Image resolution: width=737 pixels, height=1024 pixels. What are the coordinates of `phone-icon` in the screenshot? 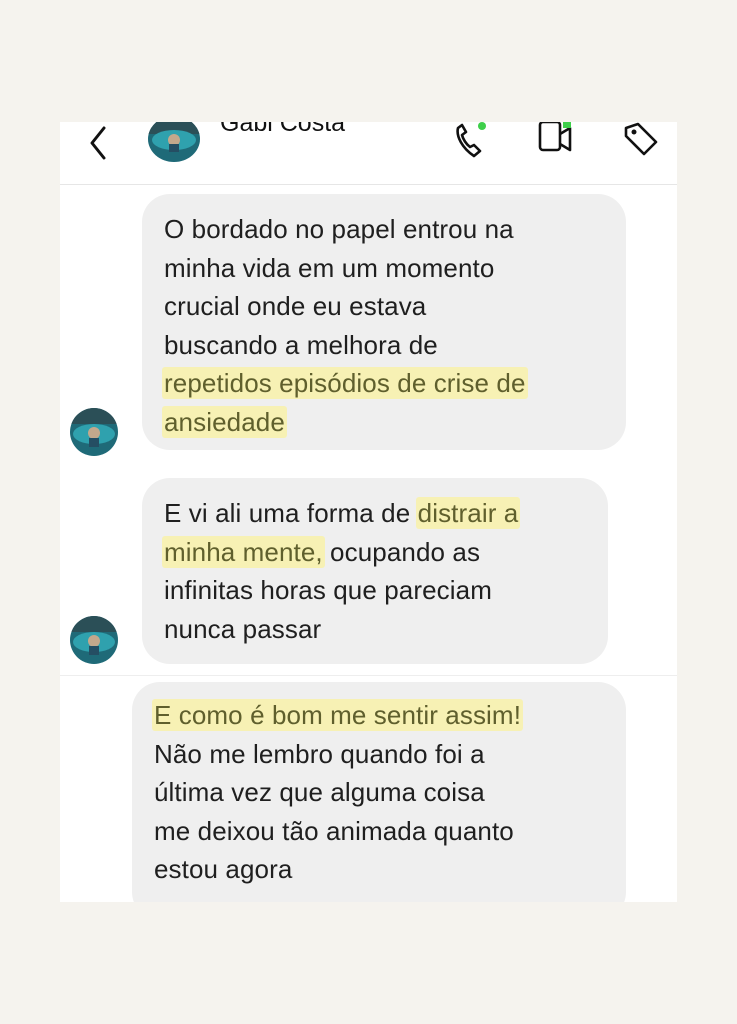 It's located at (471, 140).